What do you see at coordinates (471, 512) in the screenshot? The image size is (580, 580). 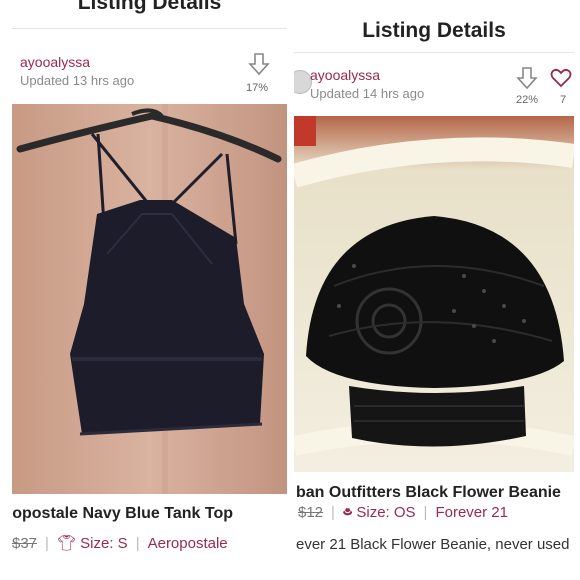 I see `brand-link: Forever 21` at bounding box center [471, 512].